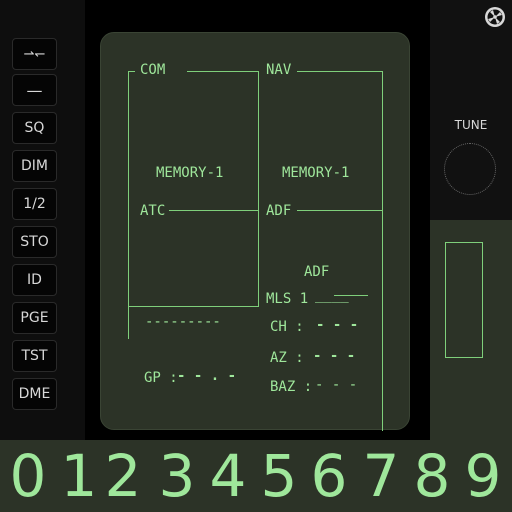  I want to click on digit-key-5: 5, so click(279, 476).